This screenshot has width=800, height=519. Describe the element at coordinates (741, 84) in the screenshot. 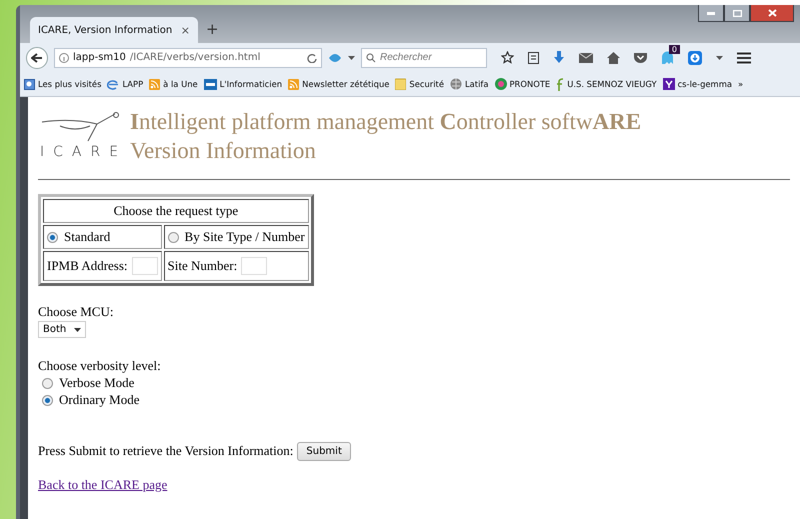

I see `more-bookmarks-button: »` at that location.